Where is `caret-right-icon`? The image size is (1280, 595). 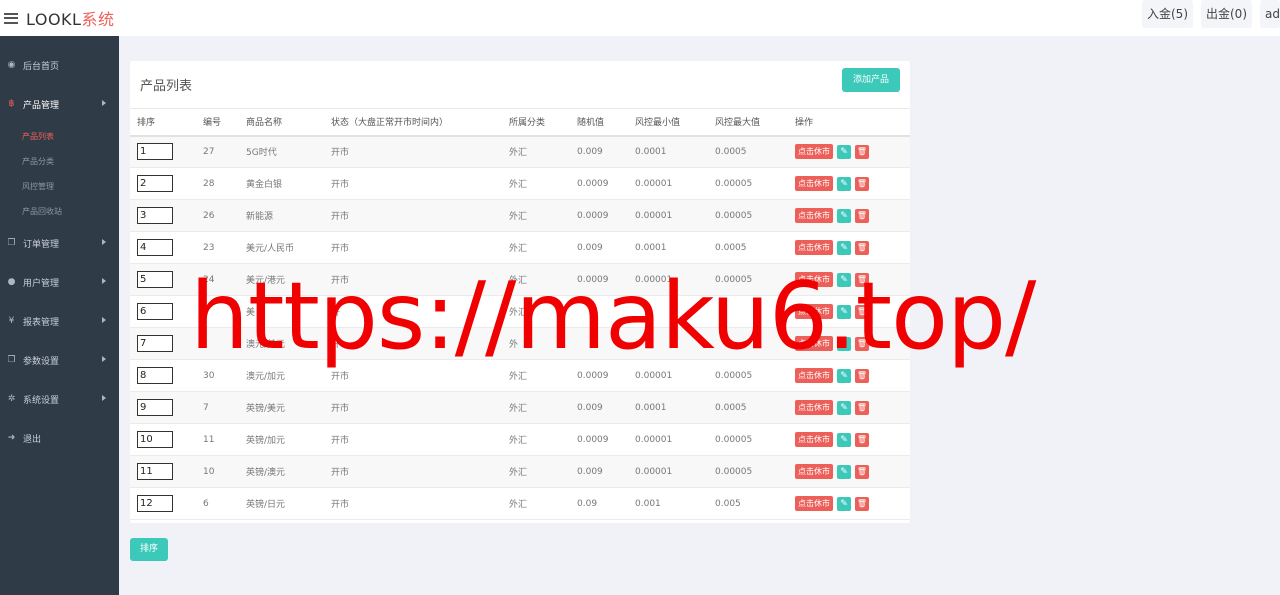
caret-right-icon is located at coordinates (104, 242).